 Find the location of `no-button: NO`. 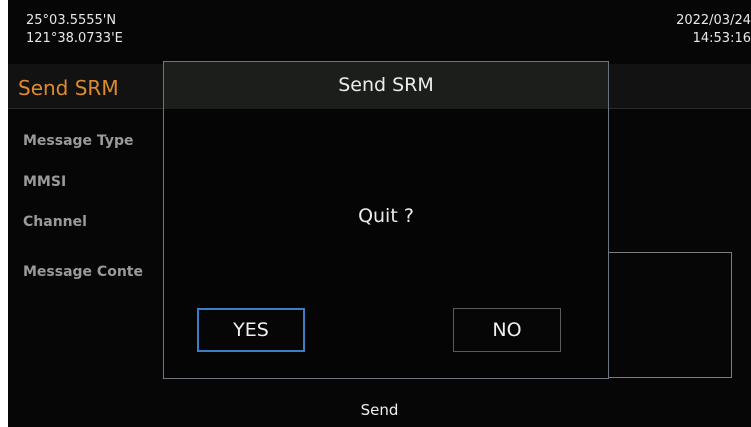

no-button: NO is located at coordinates (507, 330).